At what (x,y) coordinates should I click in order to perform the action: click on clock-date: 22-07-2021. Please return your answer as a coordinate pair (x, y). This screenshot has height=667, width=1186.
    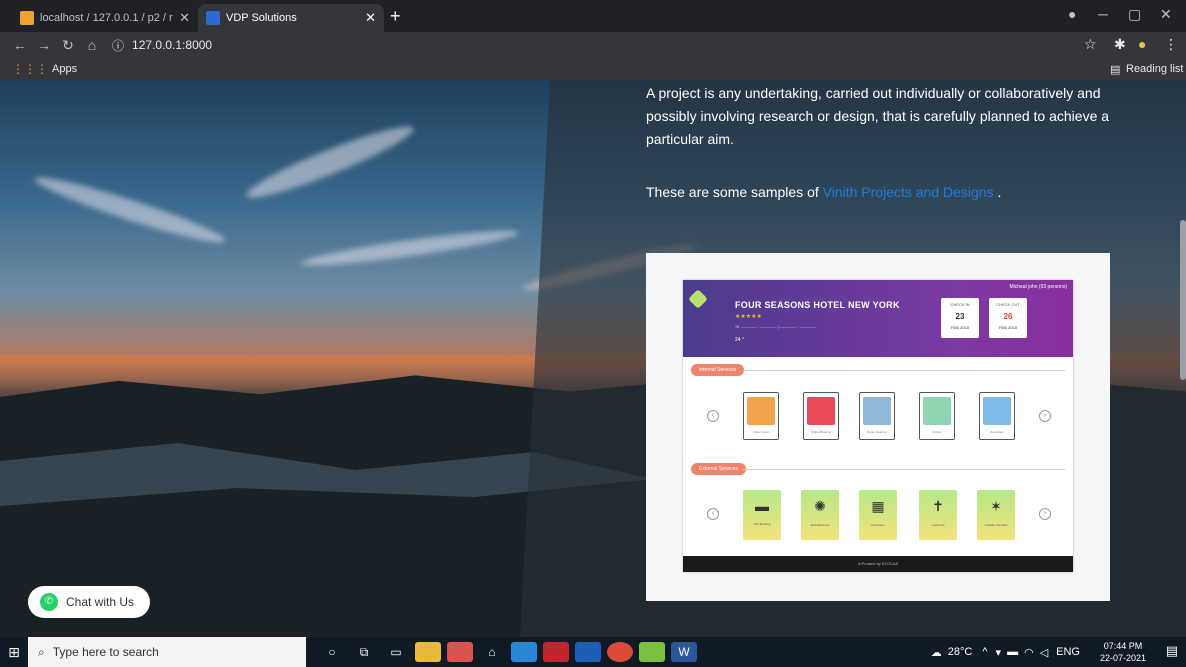
    Looking at the image, I should click on (1123, 658).